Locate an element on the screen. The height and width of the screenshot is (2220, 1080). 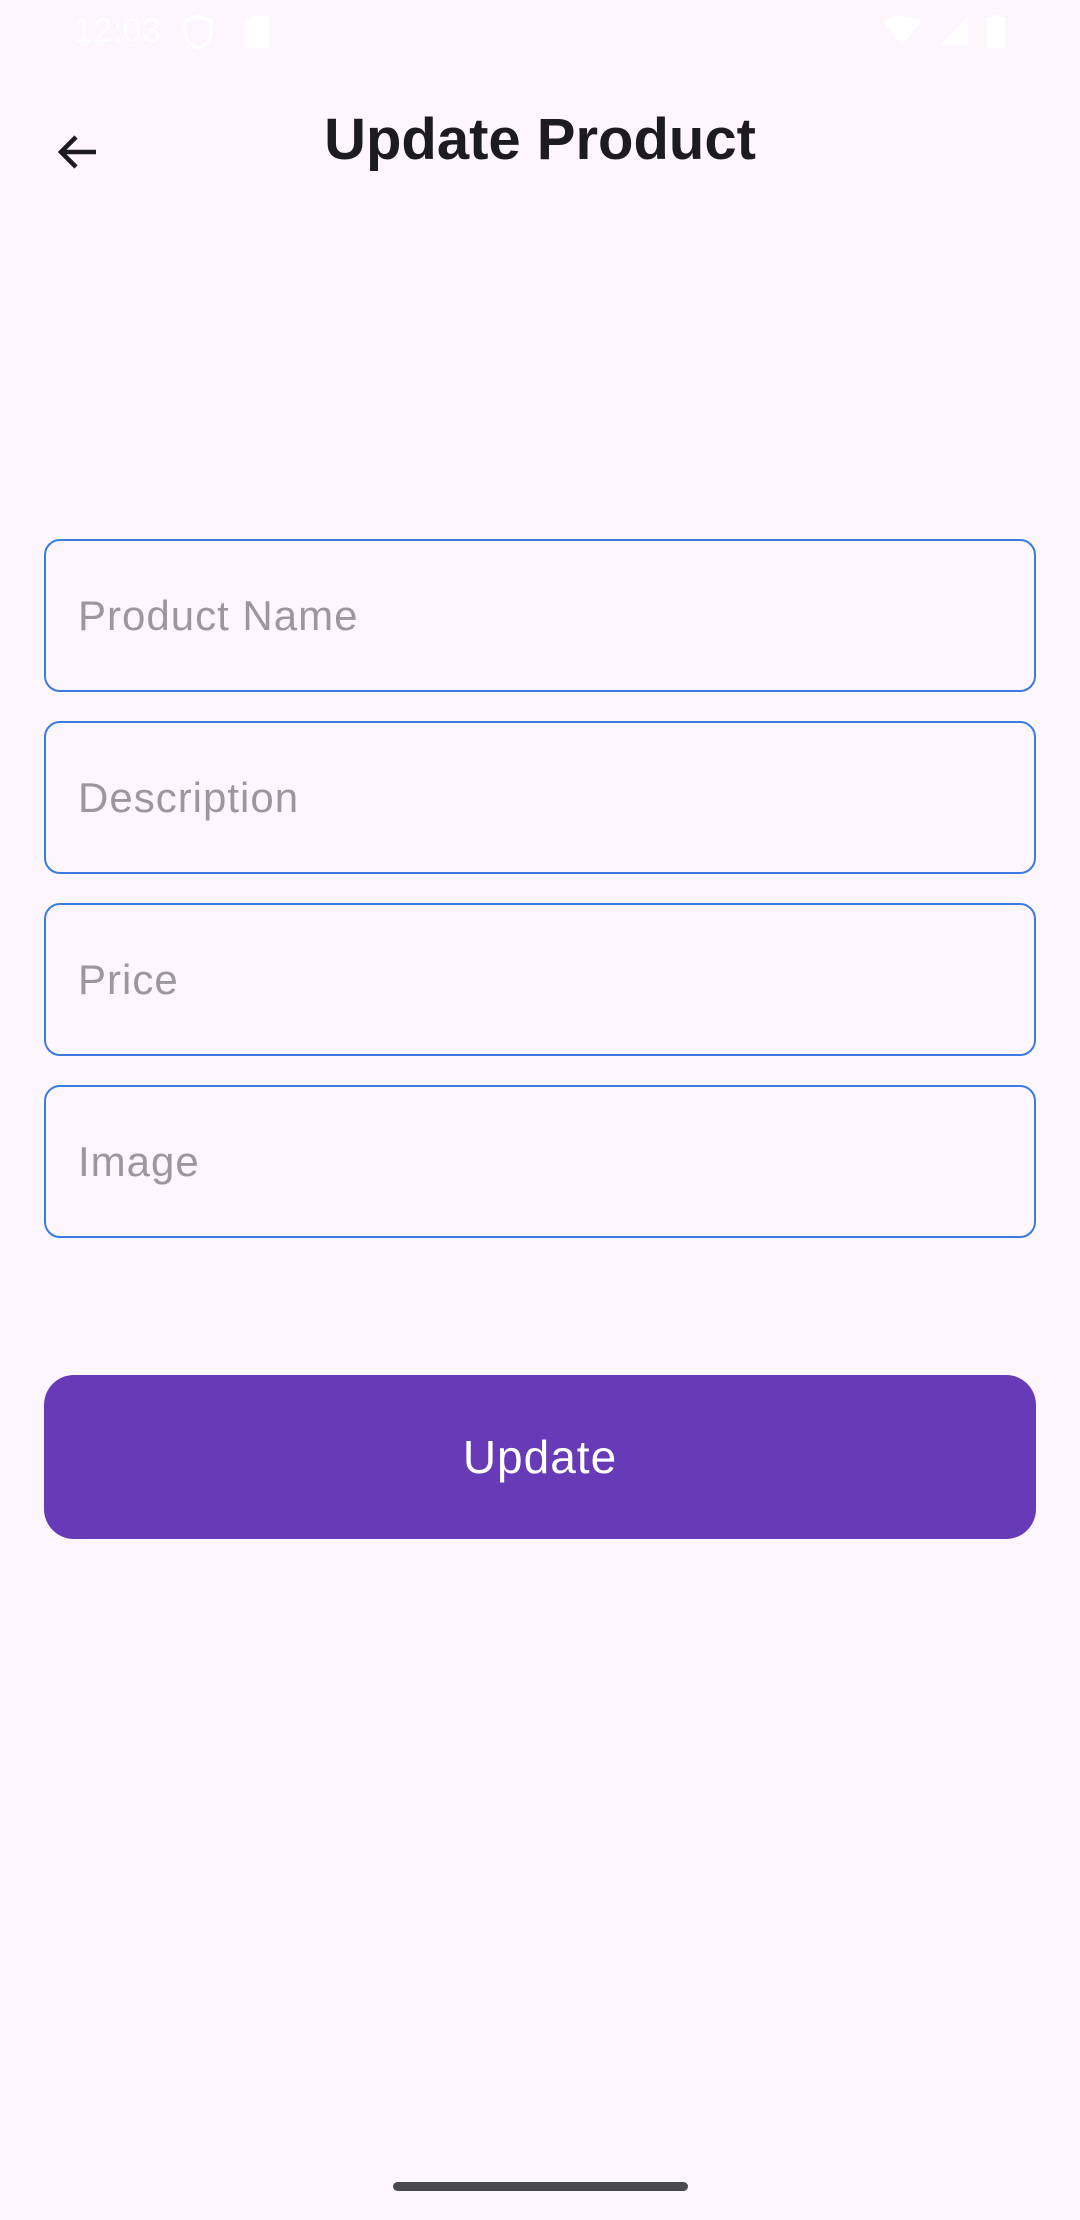
price-input is located at coordinates (540, 979).